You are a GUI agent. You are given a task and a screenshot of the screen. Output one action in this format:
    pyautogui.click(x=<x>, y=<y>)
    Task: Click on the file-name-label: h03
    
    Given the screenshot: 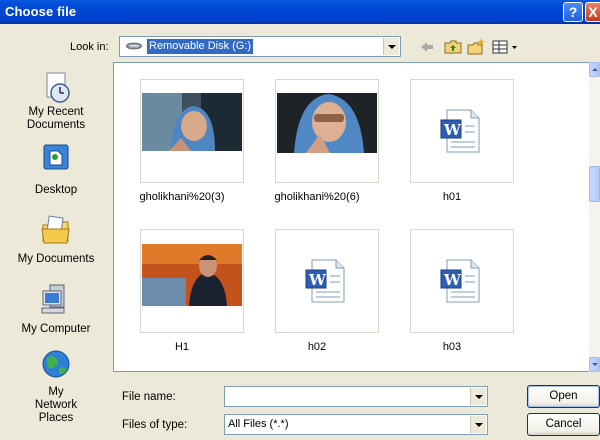 What is the action you would take?
    pyautogui.click(x=452, y=347)
    